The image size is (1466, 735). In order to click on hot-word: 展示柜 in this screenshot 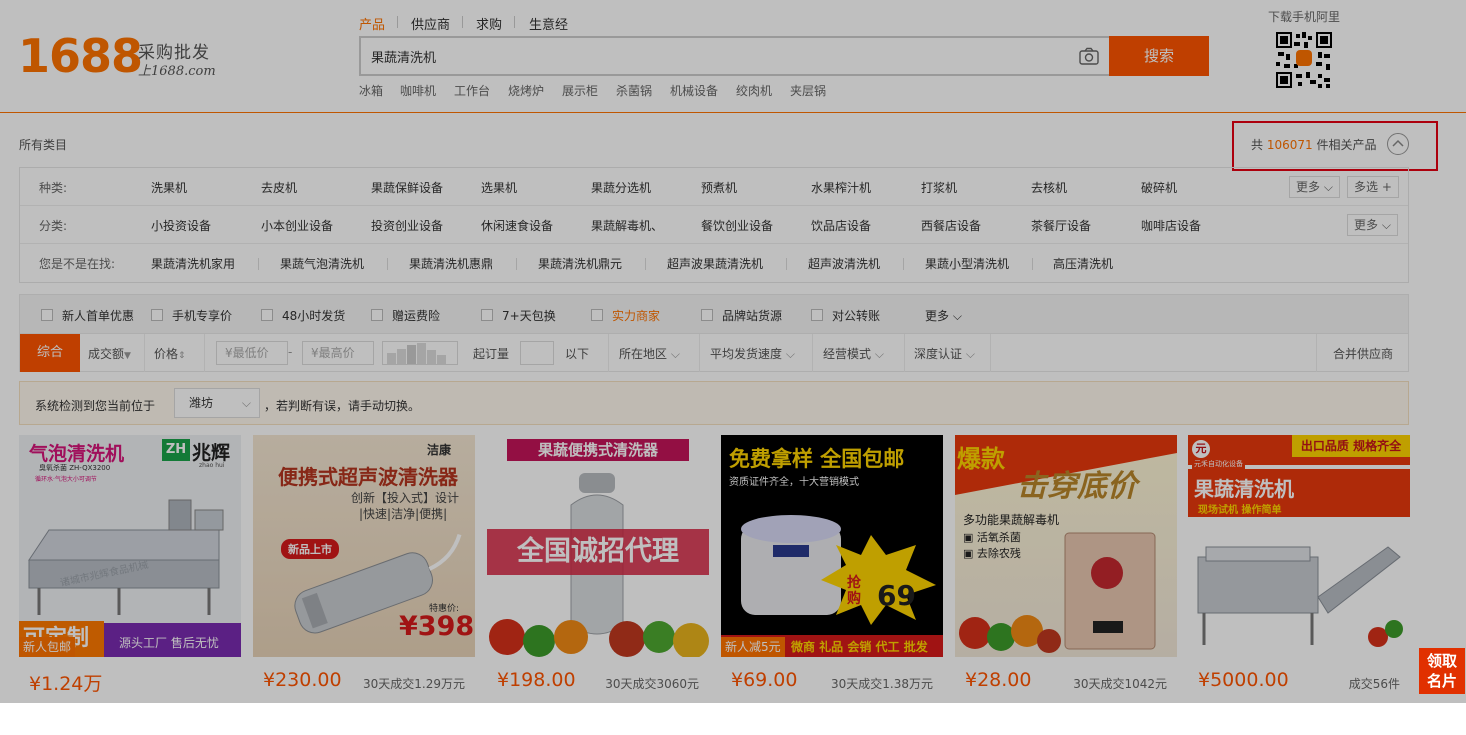, I will do `click(580, 90)`.